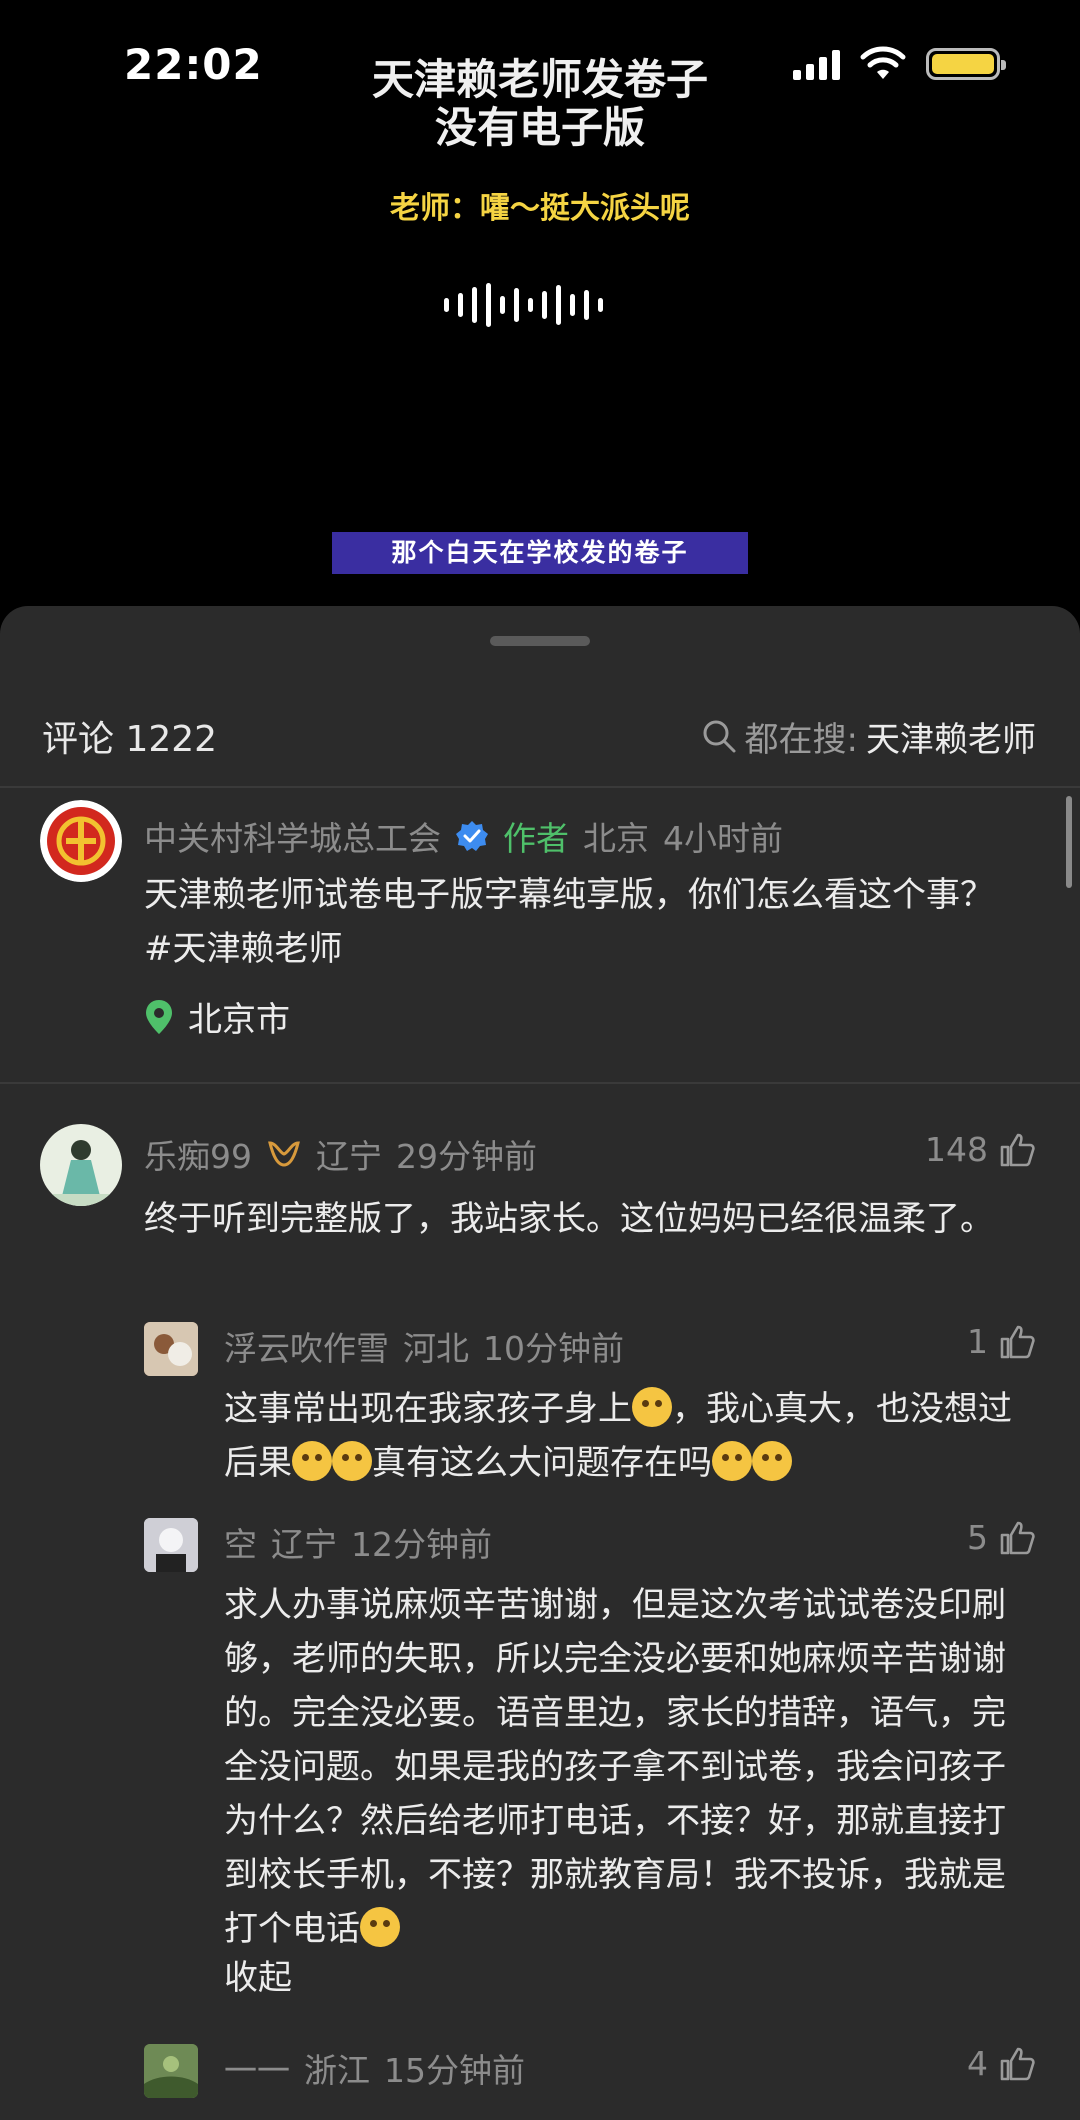  What do you see at coordinates (536, 838) in the screenshot?
I see `author-badge: 作者` at bounding box center [536, 838].